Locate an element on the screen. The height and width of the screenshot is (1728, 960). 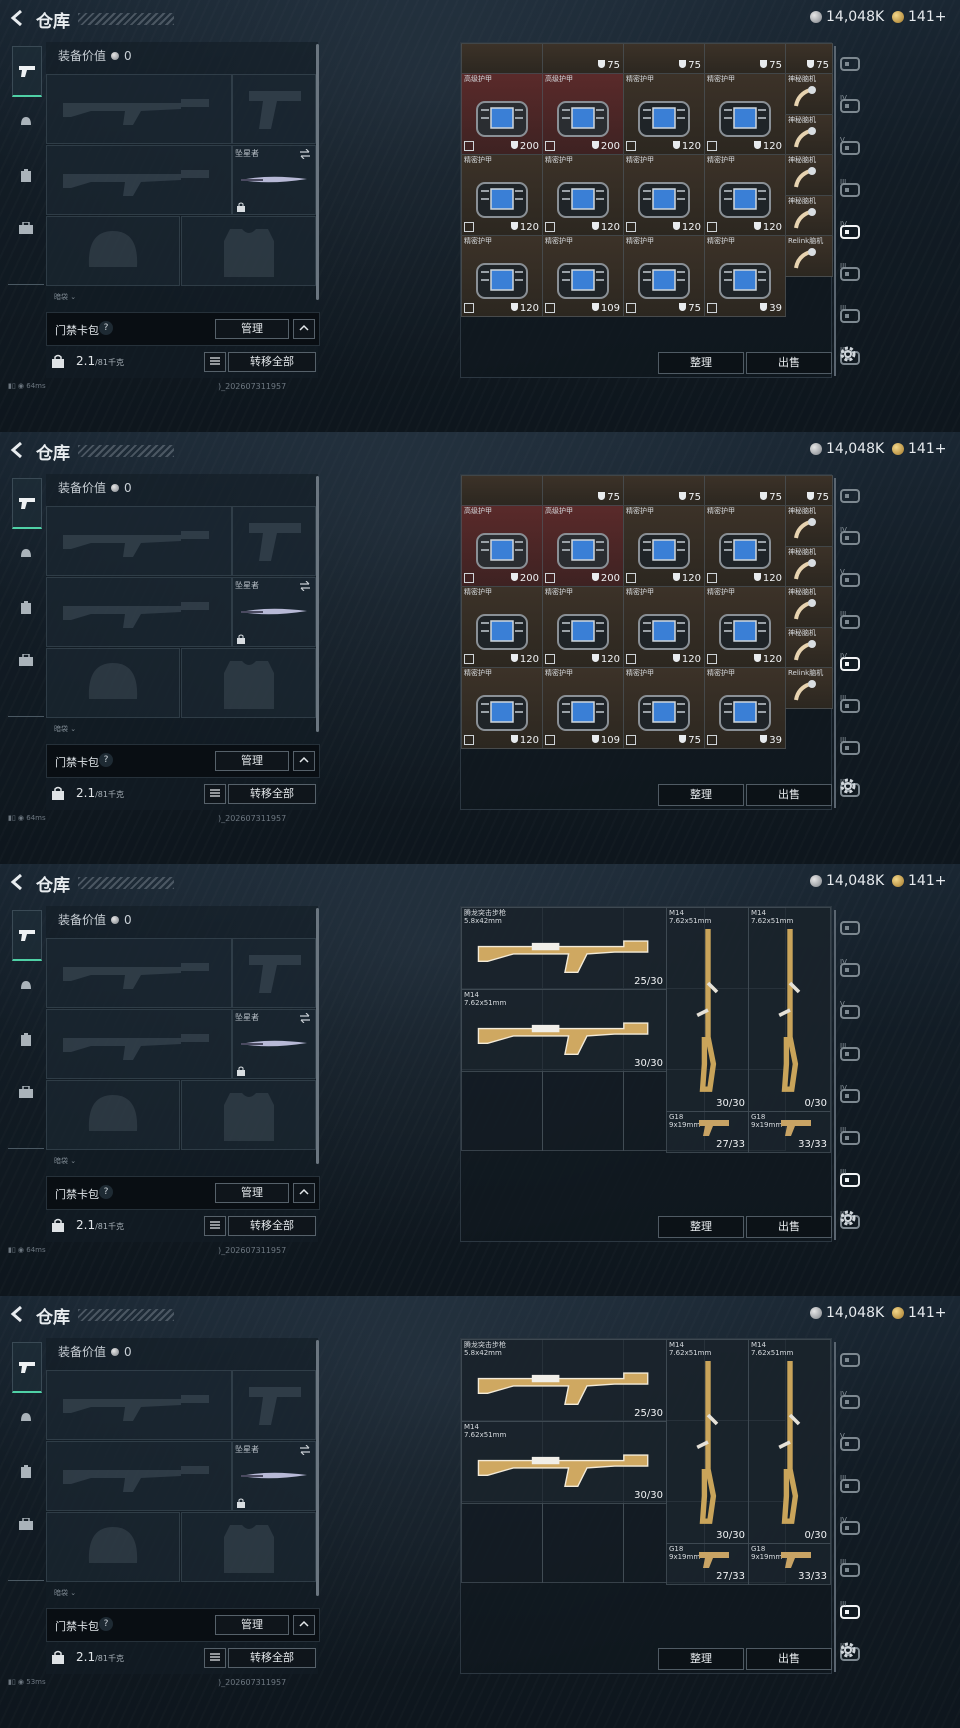
weapon-item: 腾龙突击步枪 5.8x42mm 25/30 is located at coordinates (564, 948).